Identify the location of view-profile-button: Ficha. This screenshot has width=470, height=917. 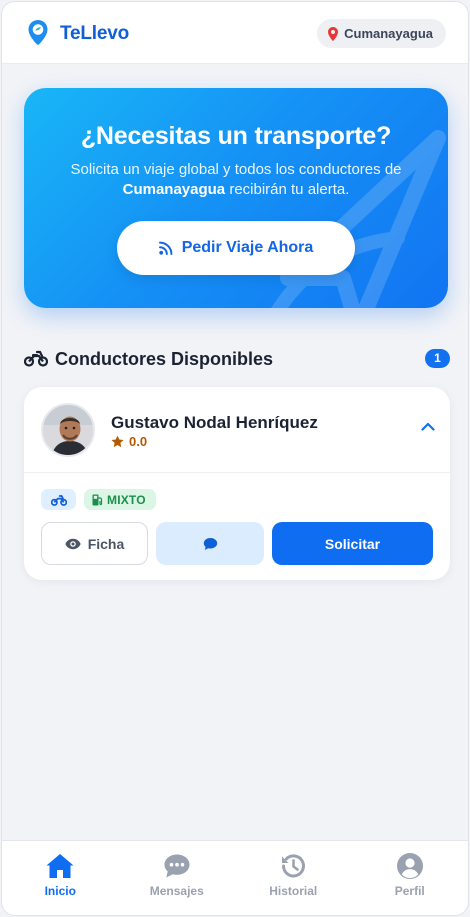
(94, 543).